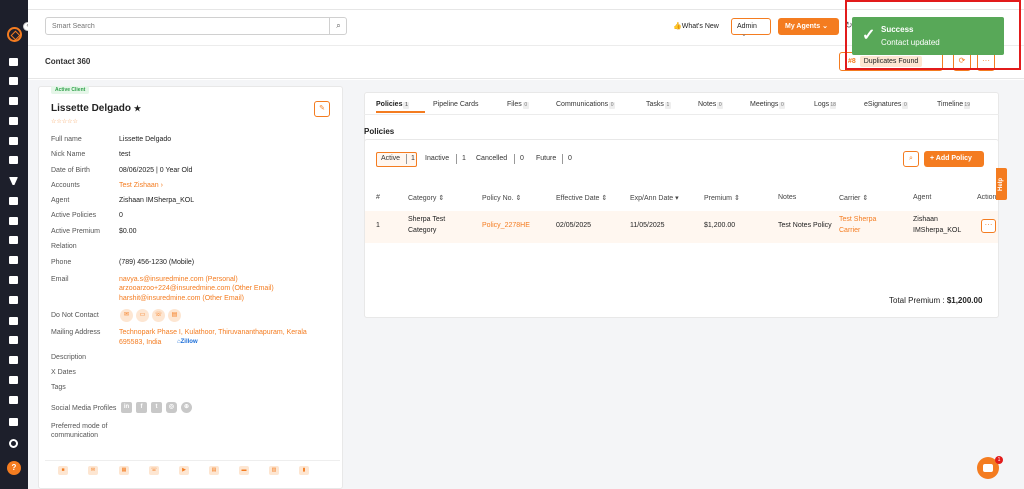 This screenshot has width=1024, height=489. Describe the element at coordinates (13, 300) in the screenshot. I see `calculator-alt-icon` at that location.